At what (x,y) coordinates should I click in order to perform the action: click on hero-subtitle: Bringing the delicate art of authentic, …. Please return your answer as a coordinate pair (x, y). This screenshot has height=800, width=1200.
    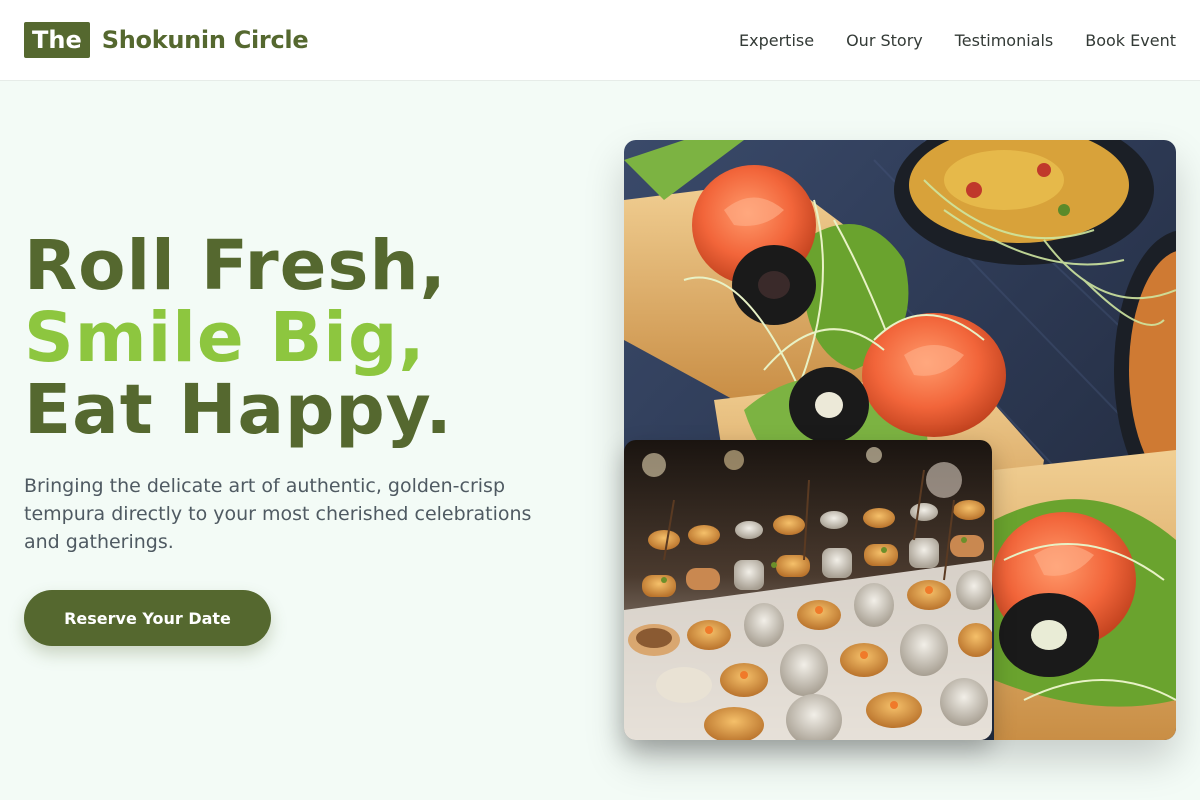
    Looking at the image, I should click on (278, 514).